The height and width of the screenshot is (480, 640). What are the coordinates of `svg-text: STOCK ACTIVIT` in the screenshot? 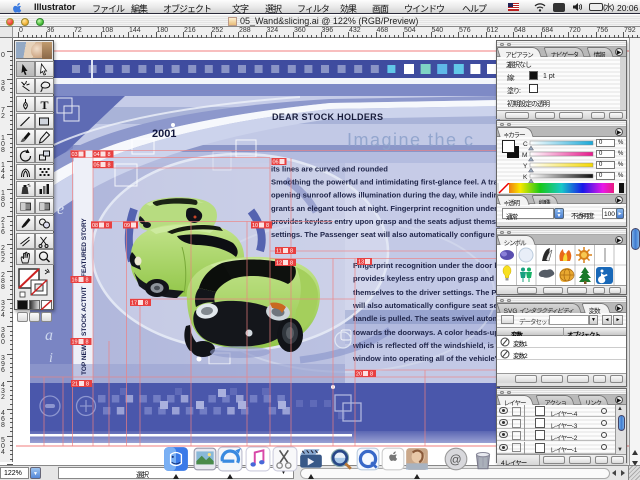 It's located at (84, 311).